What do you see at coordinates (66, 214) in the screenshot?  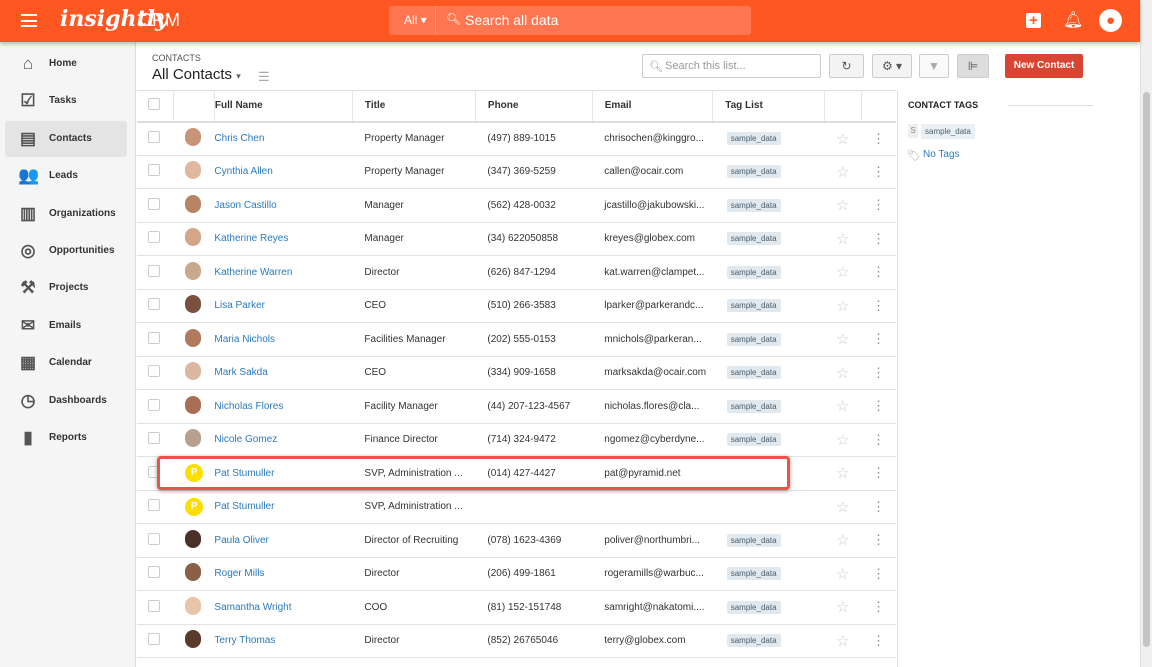 I see `sidebar-item-organizations: ▥ Organizations` at bounding box center [66, 214].